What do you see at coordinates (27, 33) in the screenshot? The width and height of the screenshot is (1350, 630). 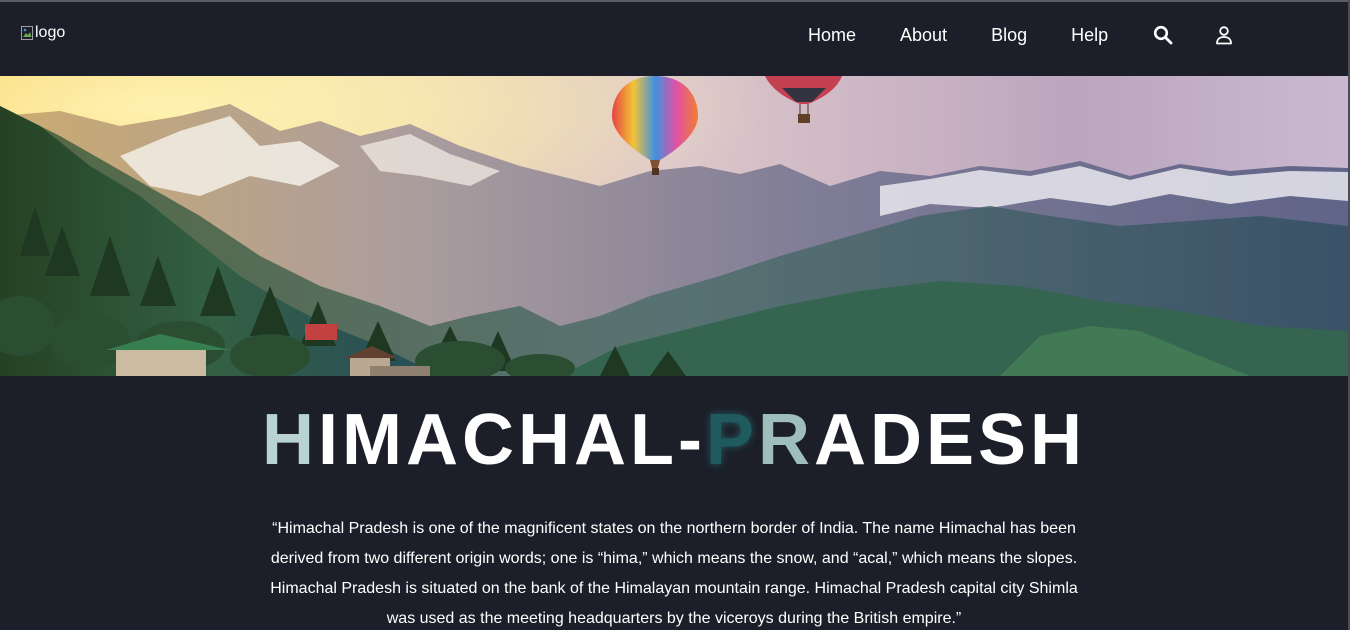 I see `broken-image-icon` at bounding box center [27, 33].